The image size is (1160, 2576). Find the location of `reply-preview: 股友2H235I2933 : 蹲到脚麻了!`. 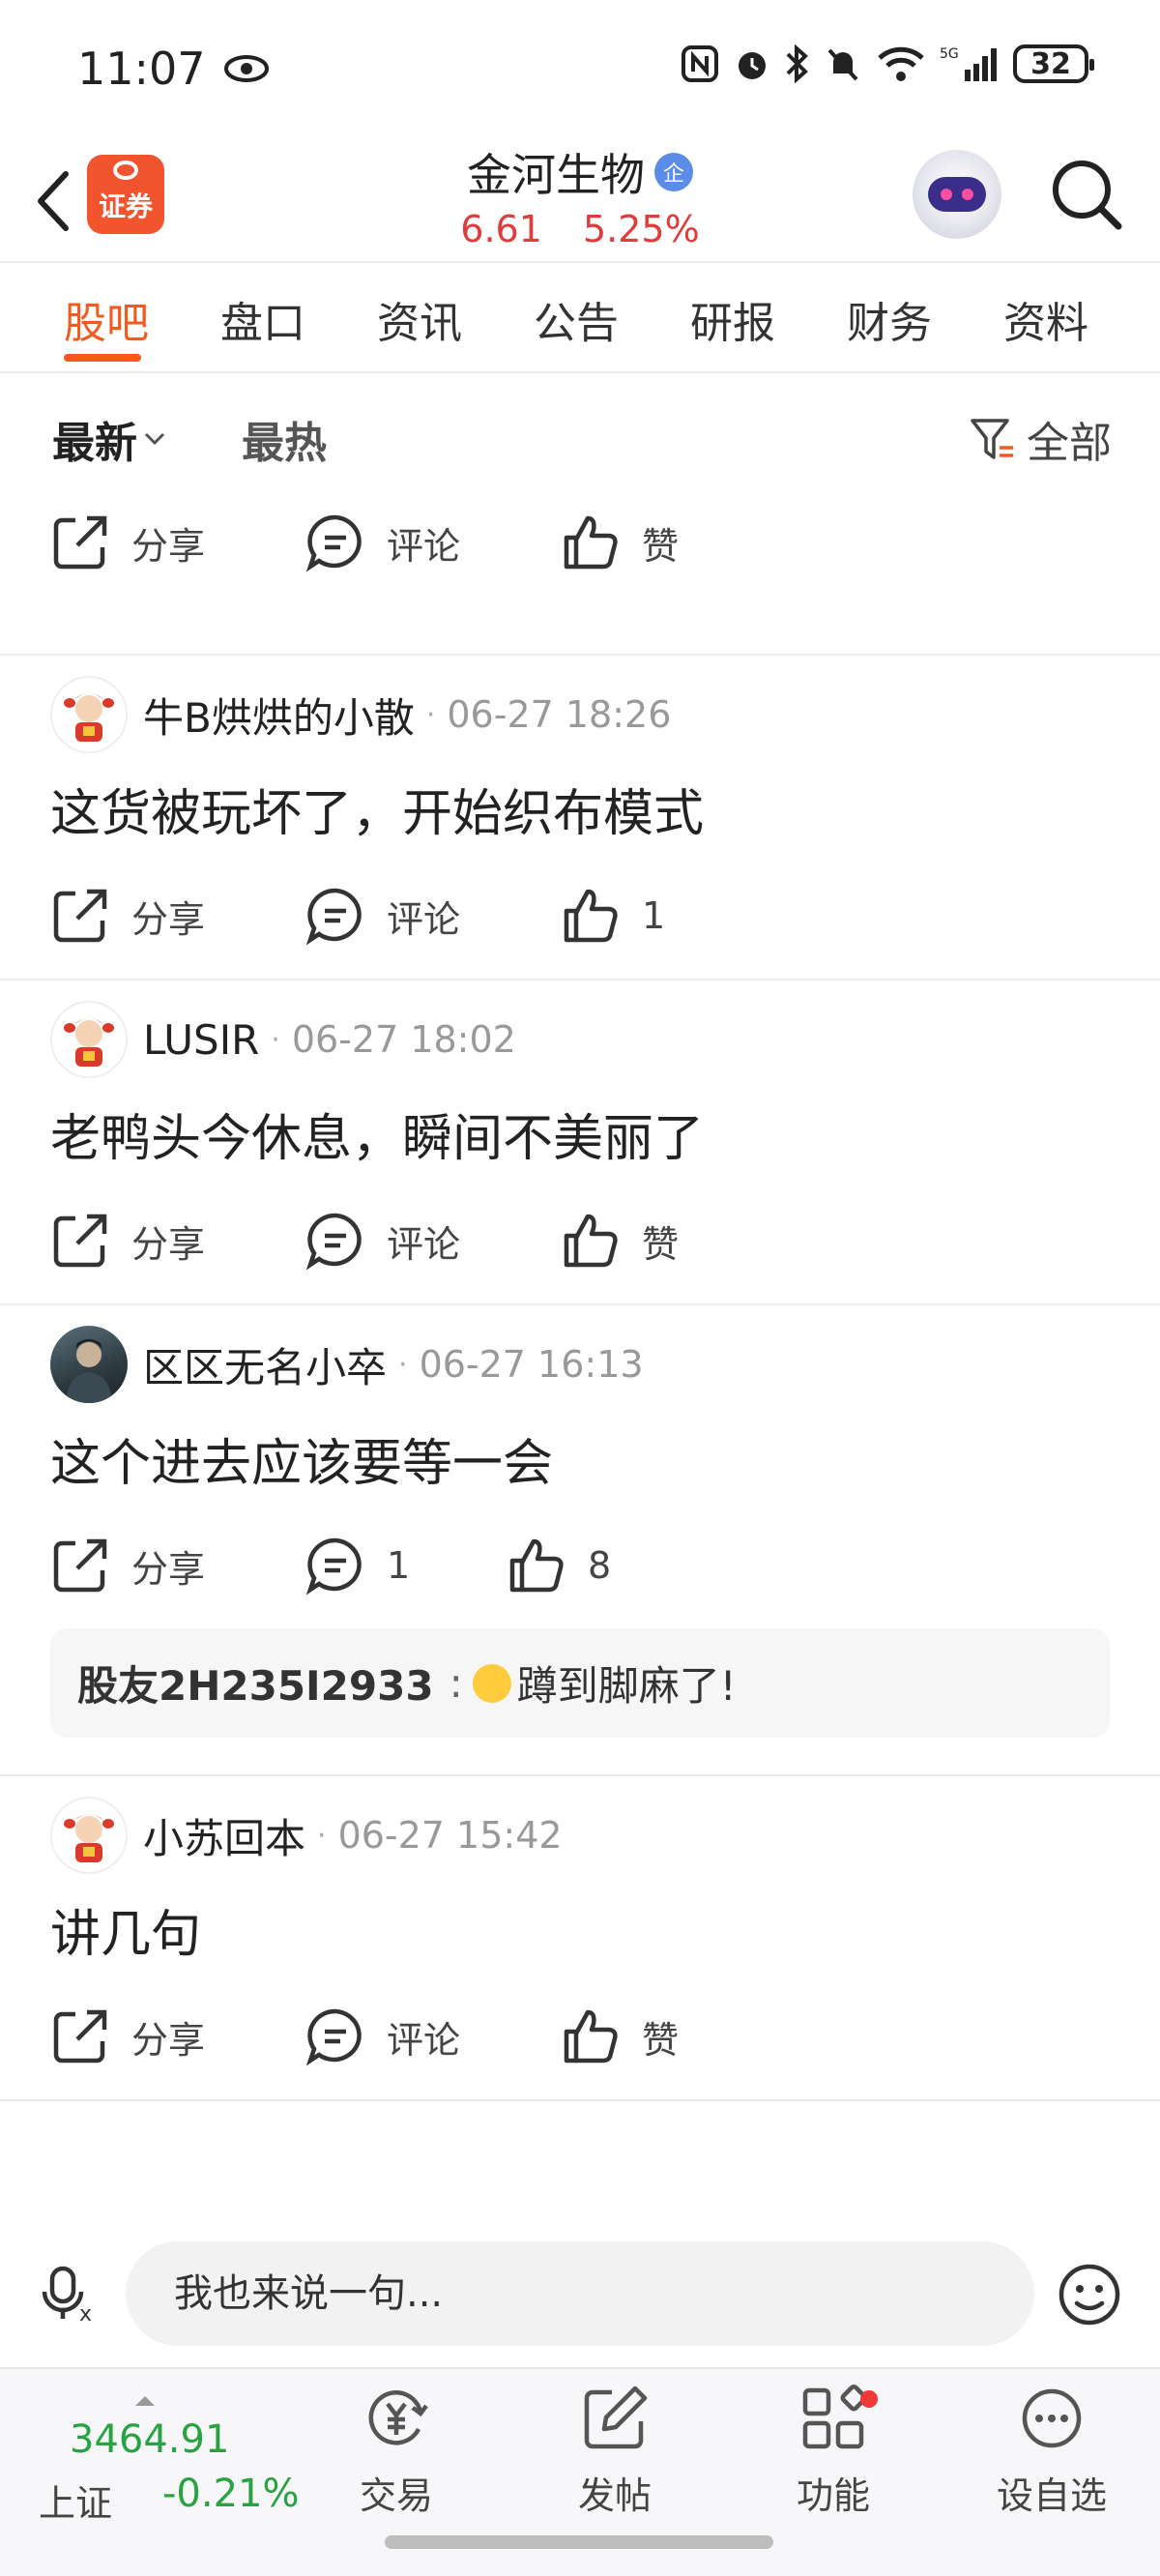

reply-preview: 股友2H235I2933 : 蹲到脚麻了! is located at coordinates (580, 1683).